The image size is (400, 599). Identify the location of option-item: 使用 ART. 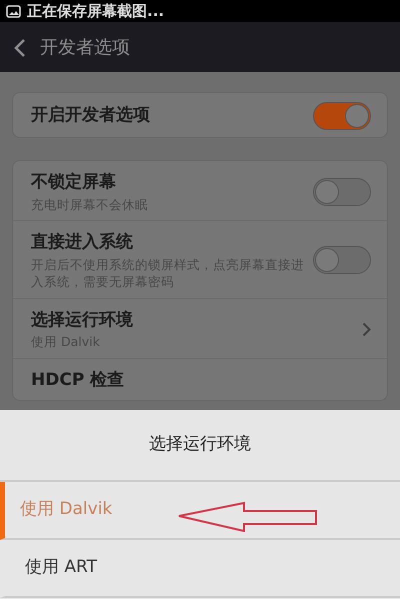
(200, 569).